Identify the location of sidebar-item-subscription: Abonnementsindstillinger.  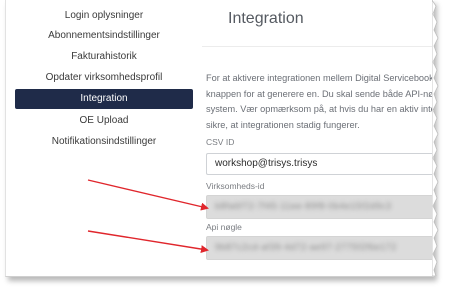
(104, 35).